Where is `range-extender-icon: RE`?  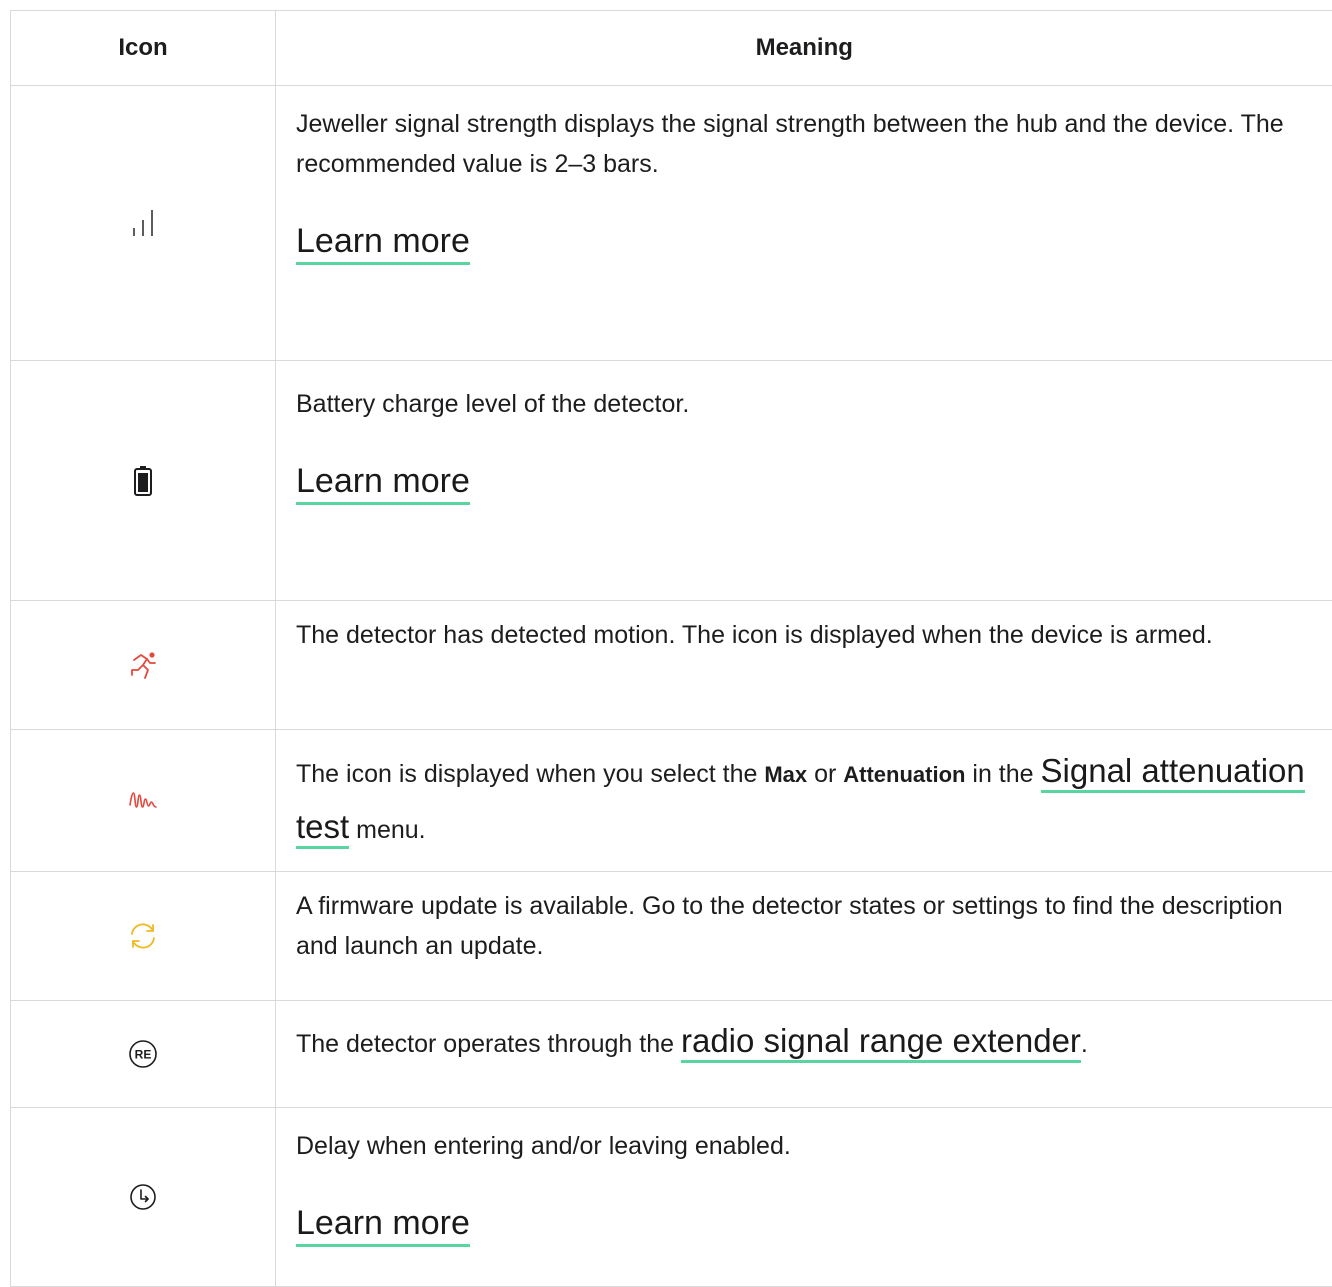 range-extender-icon: RE is located at coordinates (143, 1054).